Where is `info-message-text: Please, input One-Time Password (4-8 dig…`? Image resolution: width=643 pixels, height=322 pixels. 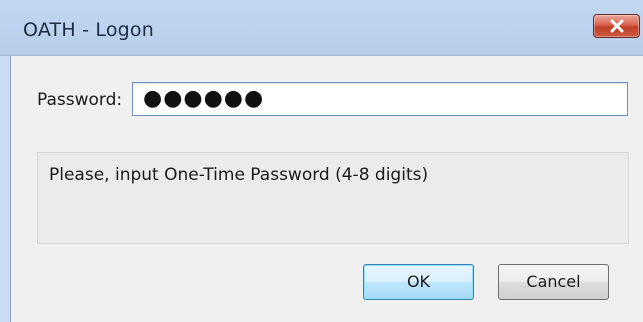
info-message-text: Please, input One-Time Password (4-8 dig… is located at coordinates (239, 175).